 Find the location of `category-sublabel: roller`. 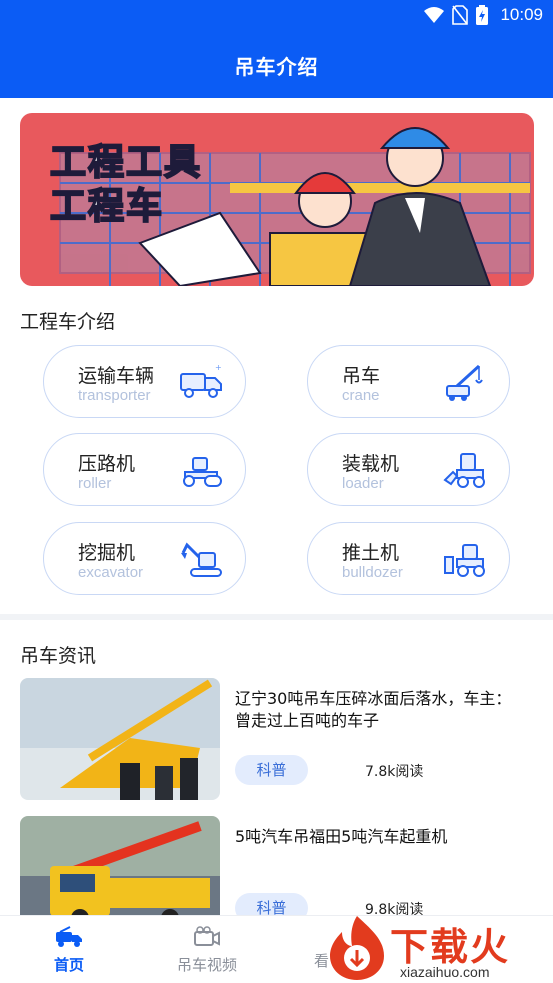

category-sublabel: roller is located at coordinates (95, 483).